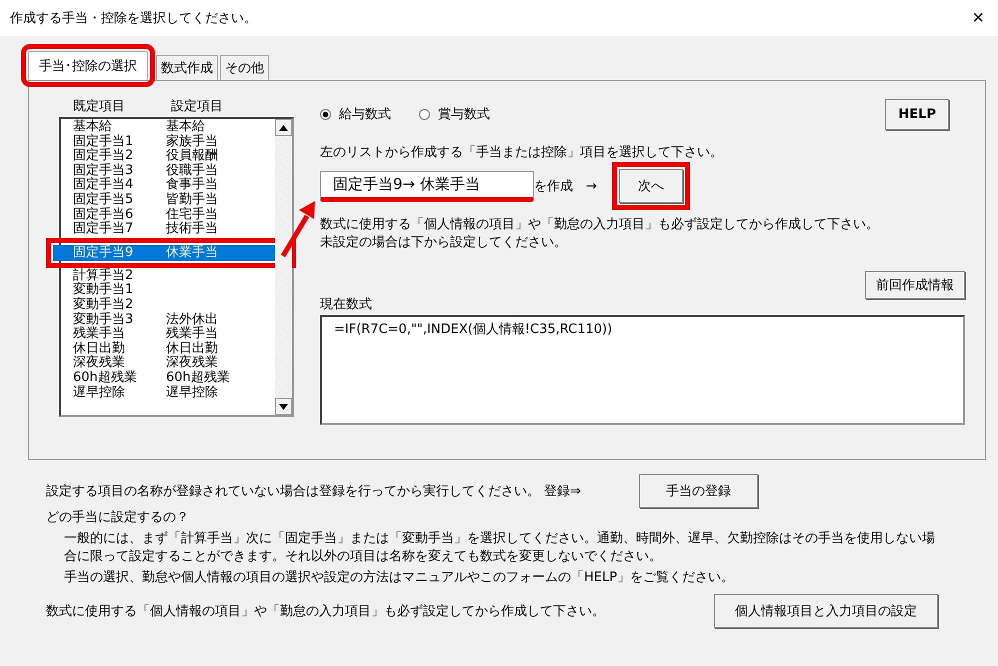 This screenshot has width=998, height=666. What do you see at coordinates (187, 67) in the screenshot?
I see `tab: 数式作成` at bounding box center [187, 67].